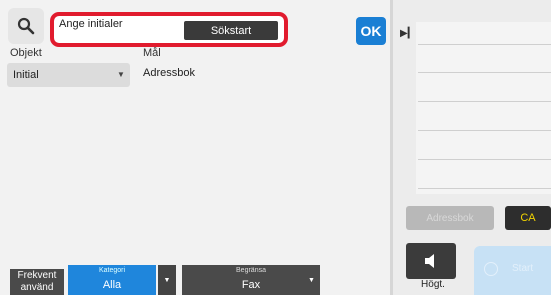 The height and width of the screenshot is (295, 551). I want to click on column-header-mal: Mål, so click(152, 53).